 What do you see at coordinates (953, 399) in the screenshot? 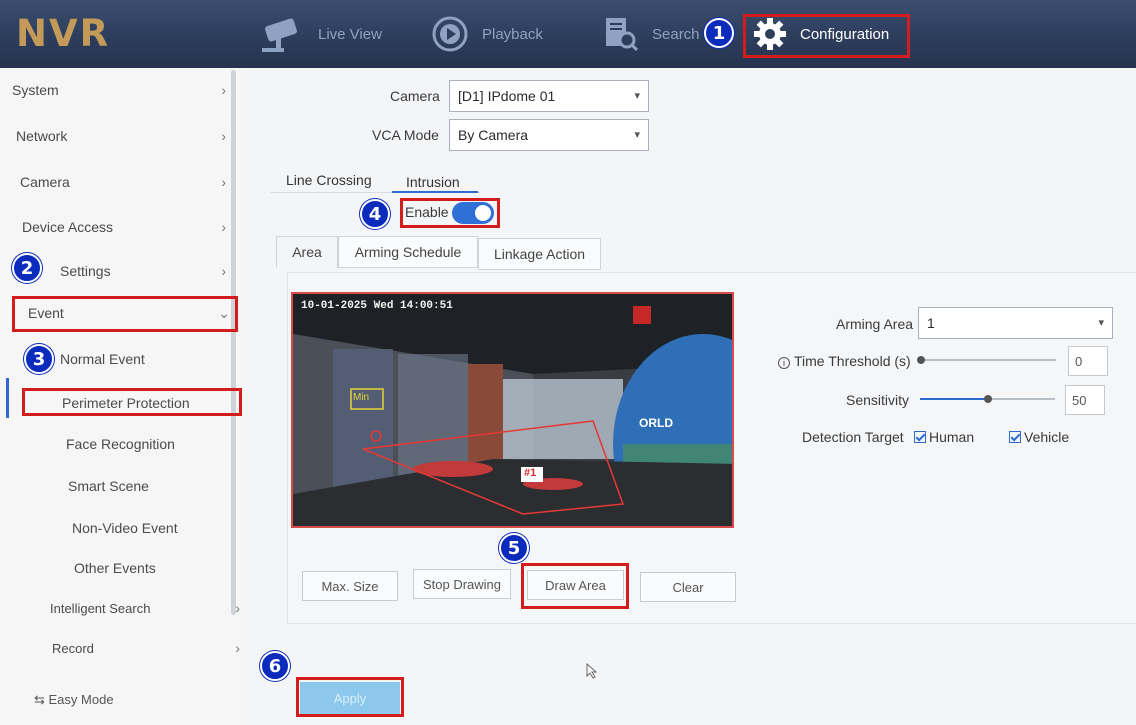
I see `sensitivity-slider-fill` at bounding box center [953, 399].